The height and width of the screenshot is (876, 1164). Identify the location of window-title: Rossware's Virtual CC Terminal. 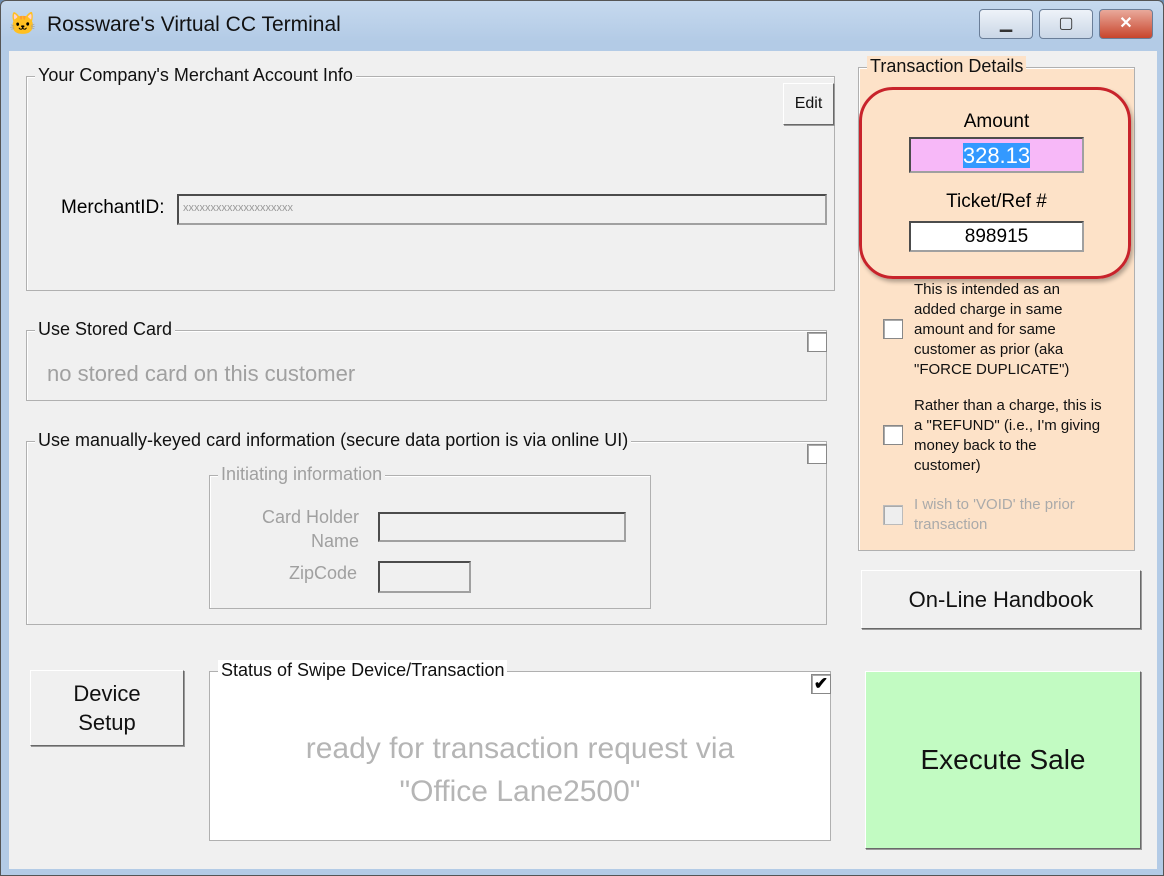
(194, 24).